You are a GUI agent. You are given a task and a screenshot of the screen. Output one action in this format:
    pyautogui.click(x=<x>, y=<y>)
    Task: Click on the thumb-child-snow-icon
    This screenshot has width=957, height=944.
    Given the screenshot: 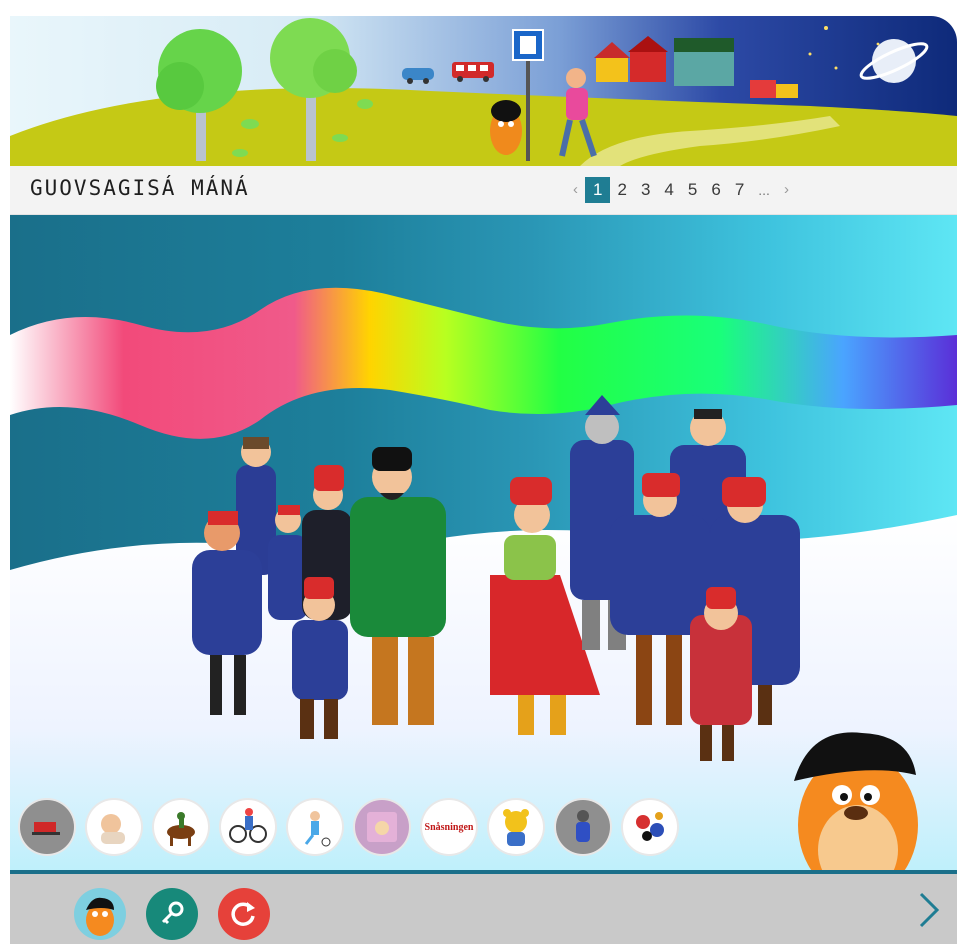 What is the action you would take?
    pyautogui.click(x=583, y=827)
    